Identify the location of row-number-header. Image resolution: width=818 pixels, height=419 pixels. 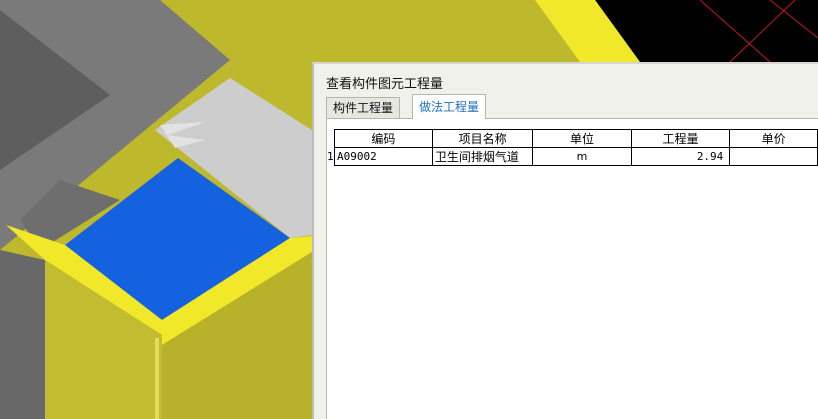
(331, 138).